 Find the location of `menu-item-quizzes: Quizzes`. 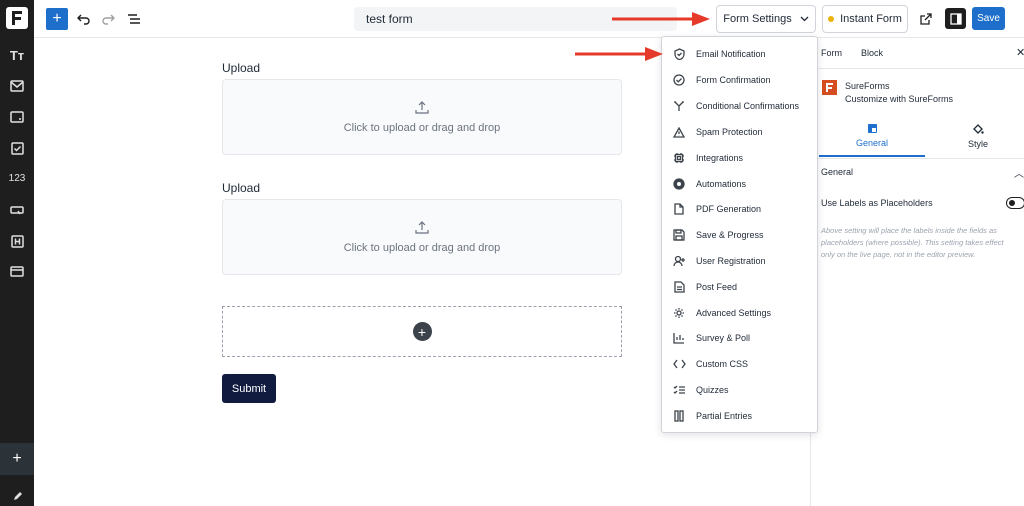

menu-item-quizzes: Quizzes is located at coordinates (739, 390).